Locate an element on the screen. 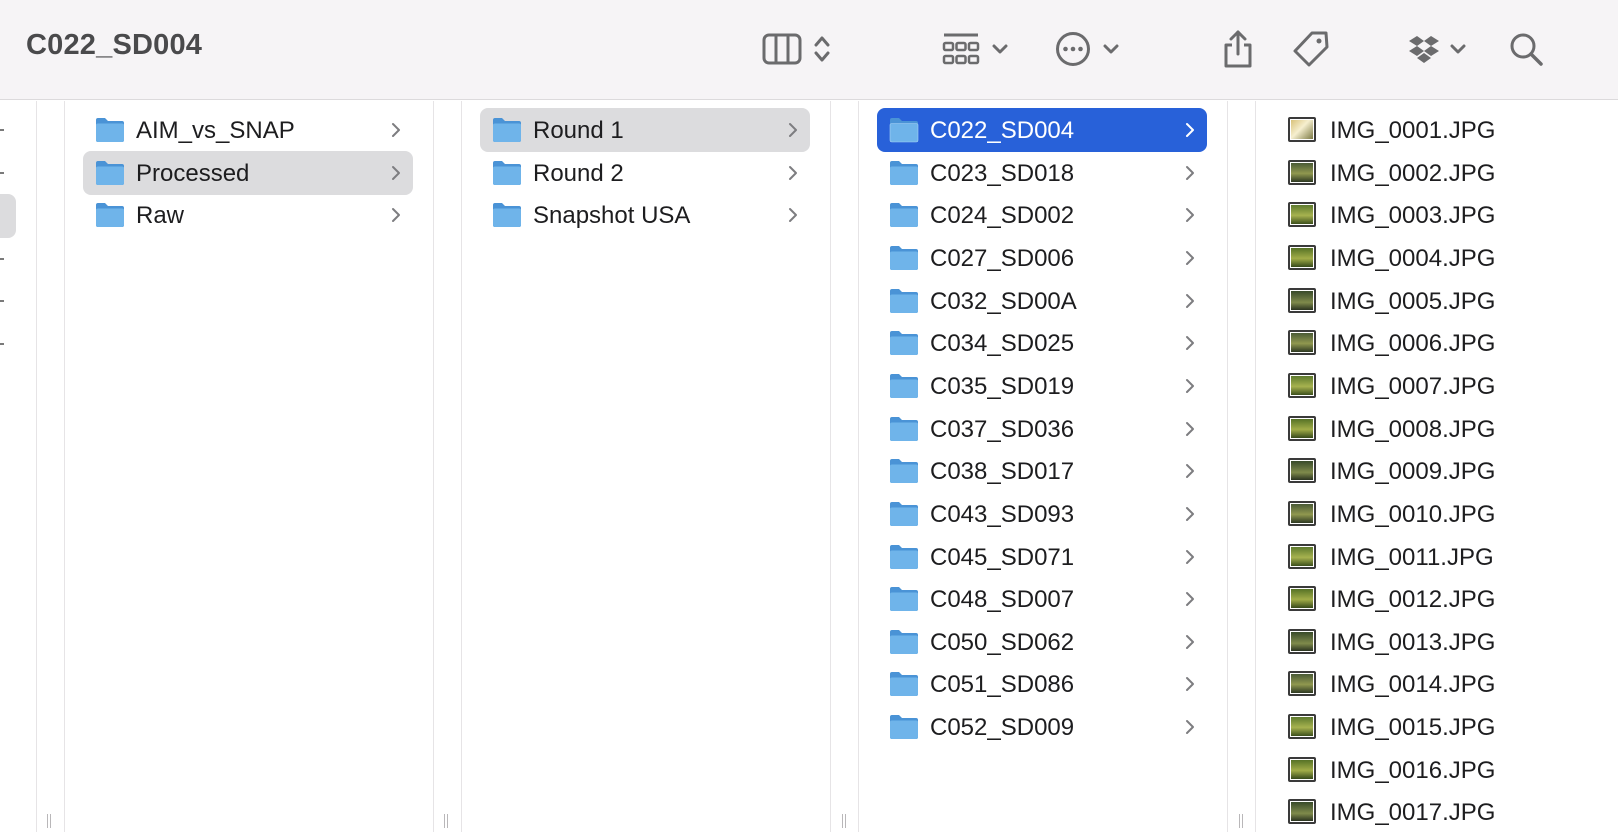 This screenshot has width=1618, height=832. window-title: C022_SD004 is located at coordinates (114, 45).